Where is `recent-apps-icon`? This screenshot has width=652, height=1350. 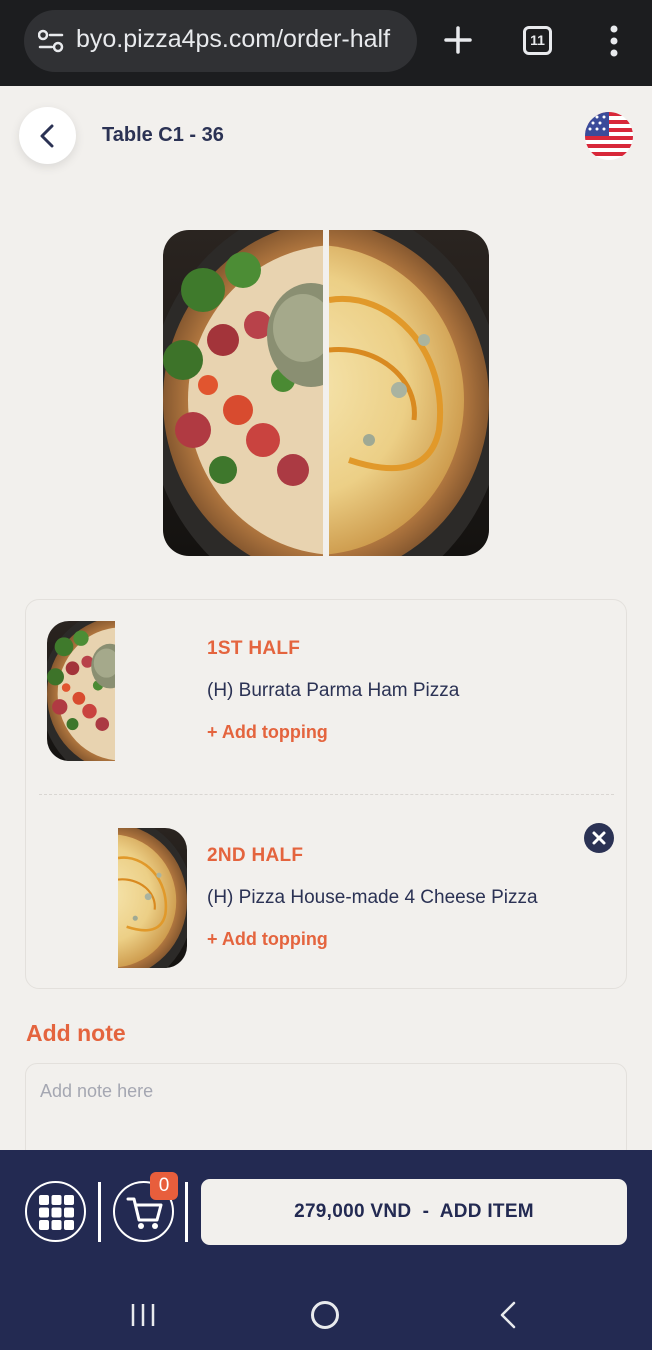 recent-apps-icon is located at coordinates (143, 1315).